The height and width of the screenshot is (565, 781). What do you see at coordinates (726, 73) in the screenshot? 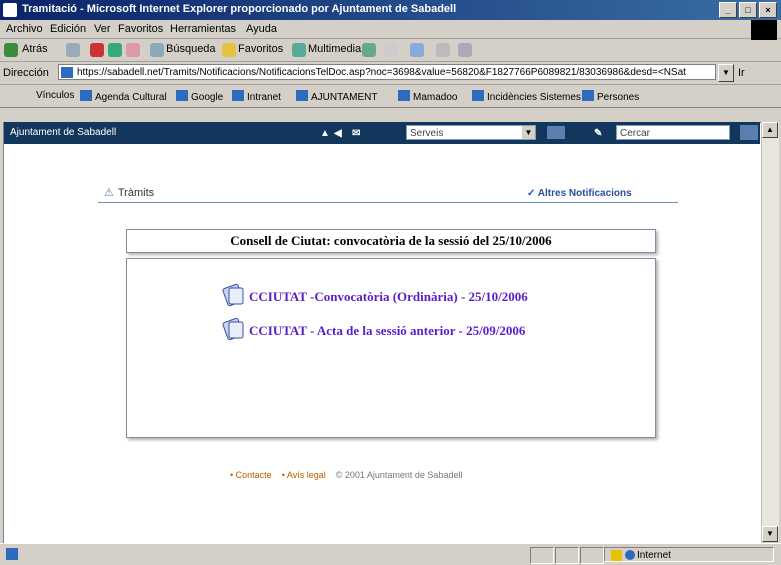
I see `address-dropdown-arrow: ▼` at bounding box center [726, 73].